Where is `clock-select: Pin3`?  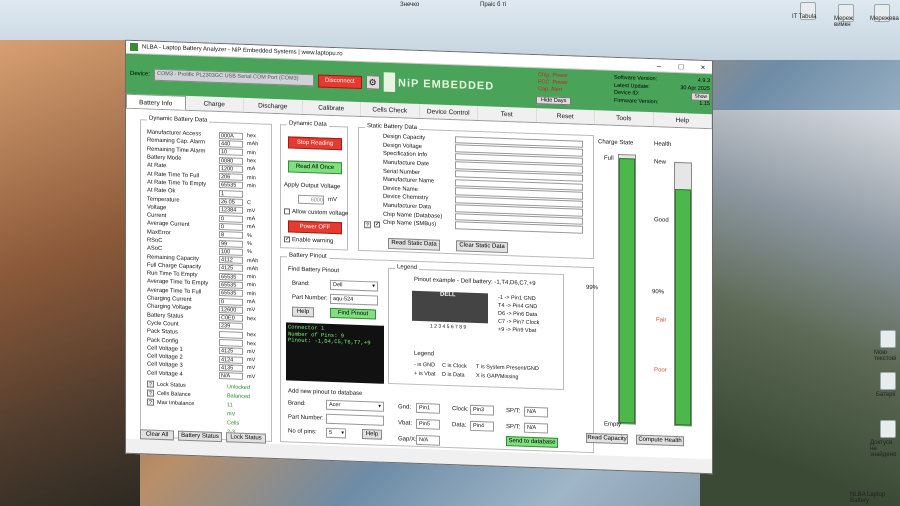
clock-select: Pin3 is located at coordinates (482, 410).